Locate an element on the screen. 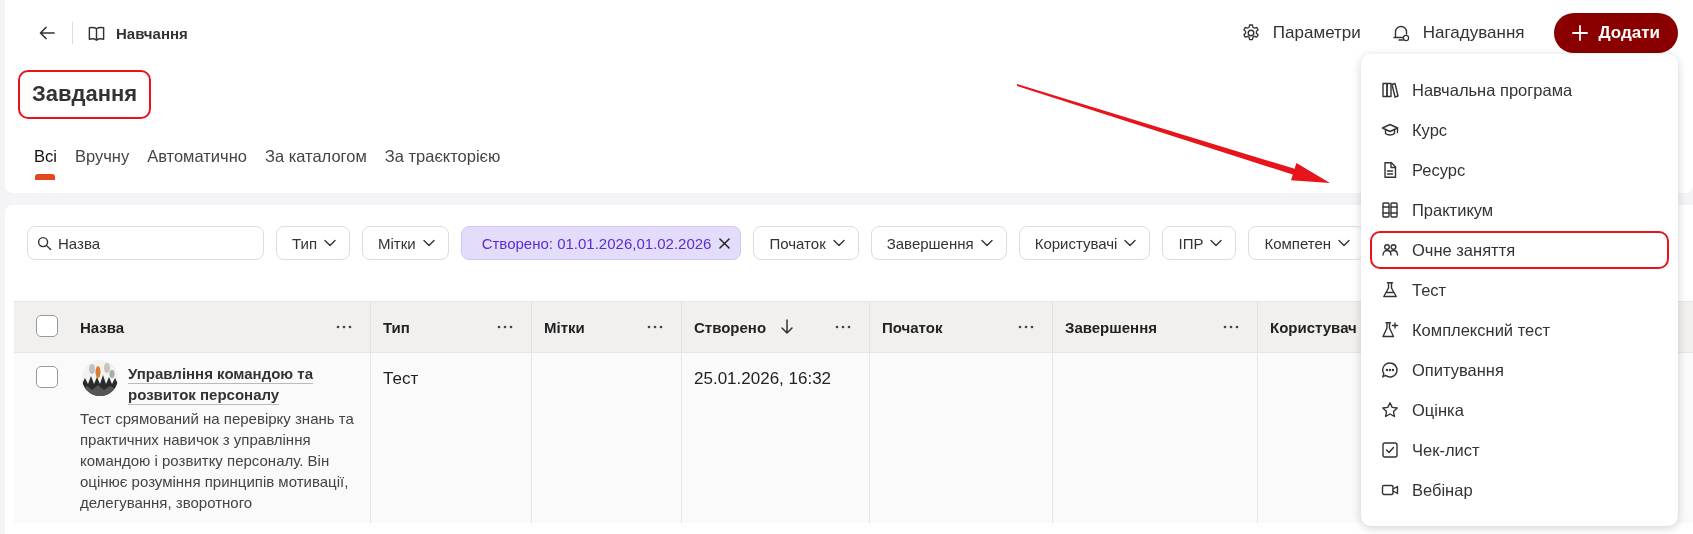 This screenshot has height=534, width=1693. task-title-link: Управління командою та розвиток персоналу is located at coordinates (242, 384).